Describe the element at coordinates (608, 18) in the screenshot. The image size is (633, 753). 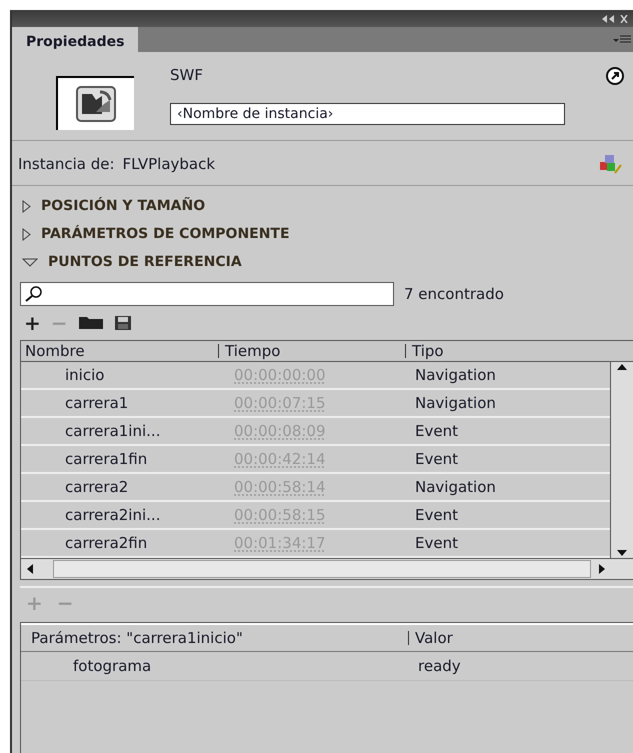
I see `collapse-icon` at that location.